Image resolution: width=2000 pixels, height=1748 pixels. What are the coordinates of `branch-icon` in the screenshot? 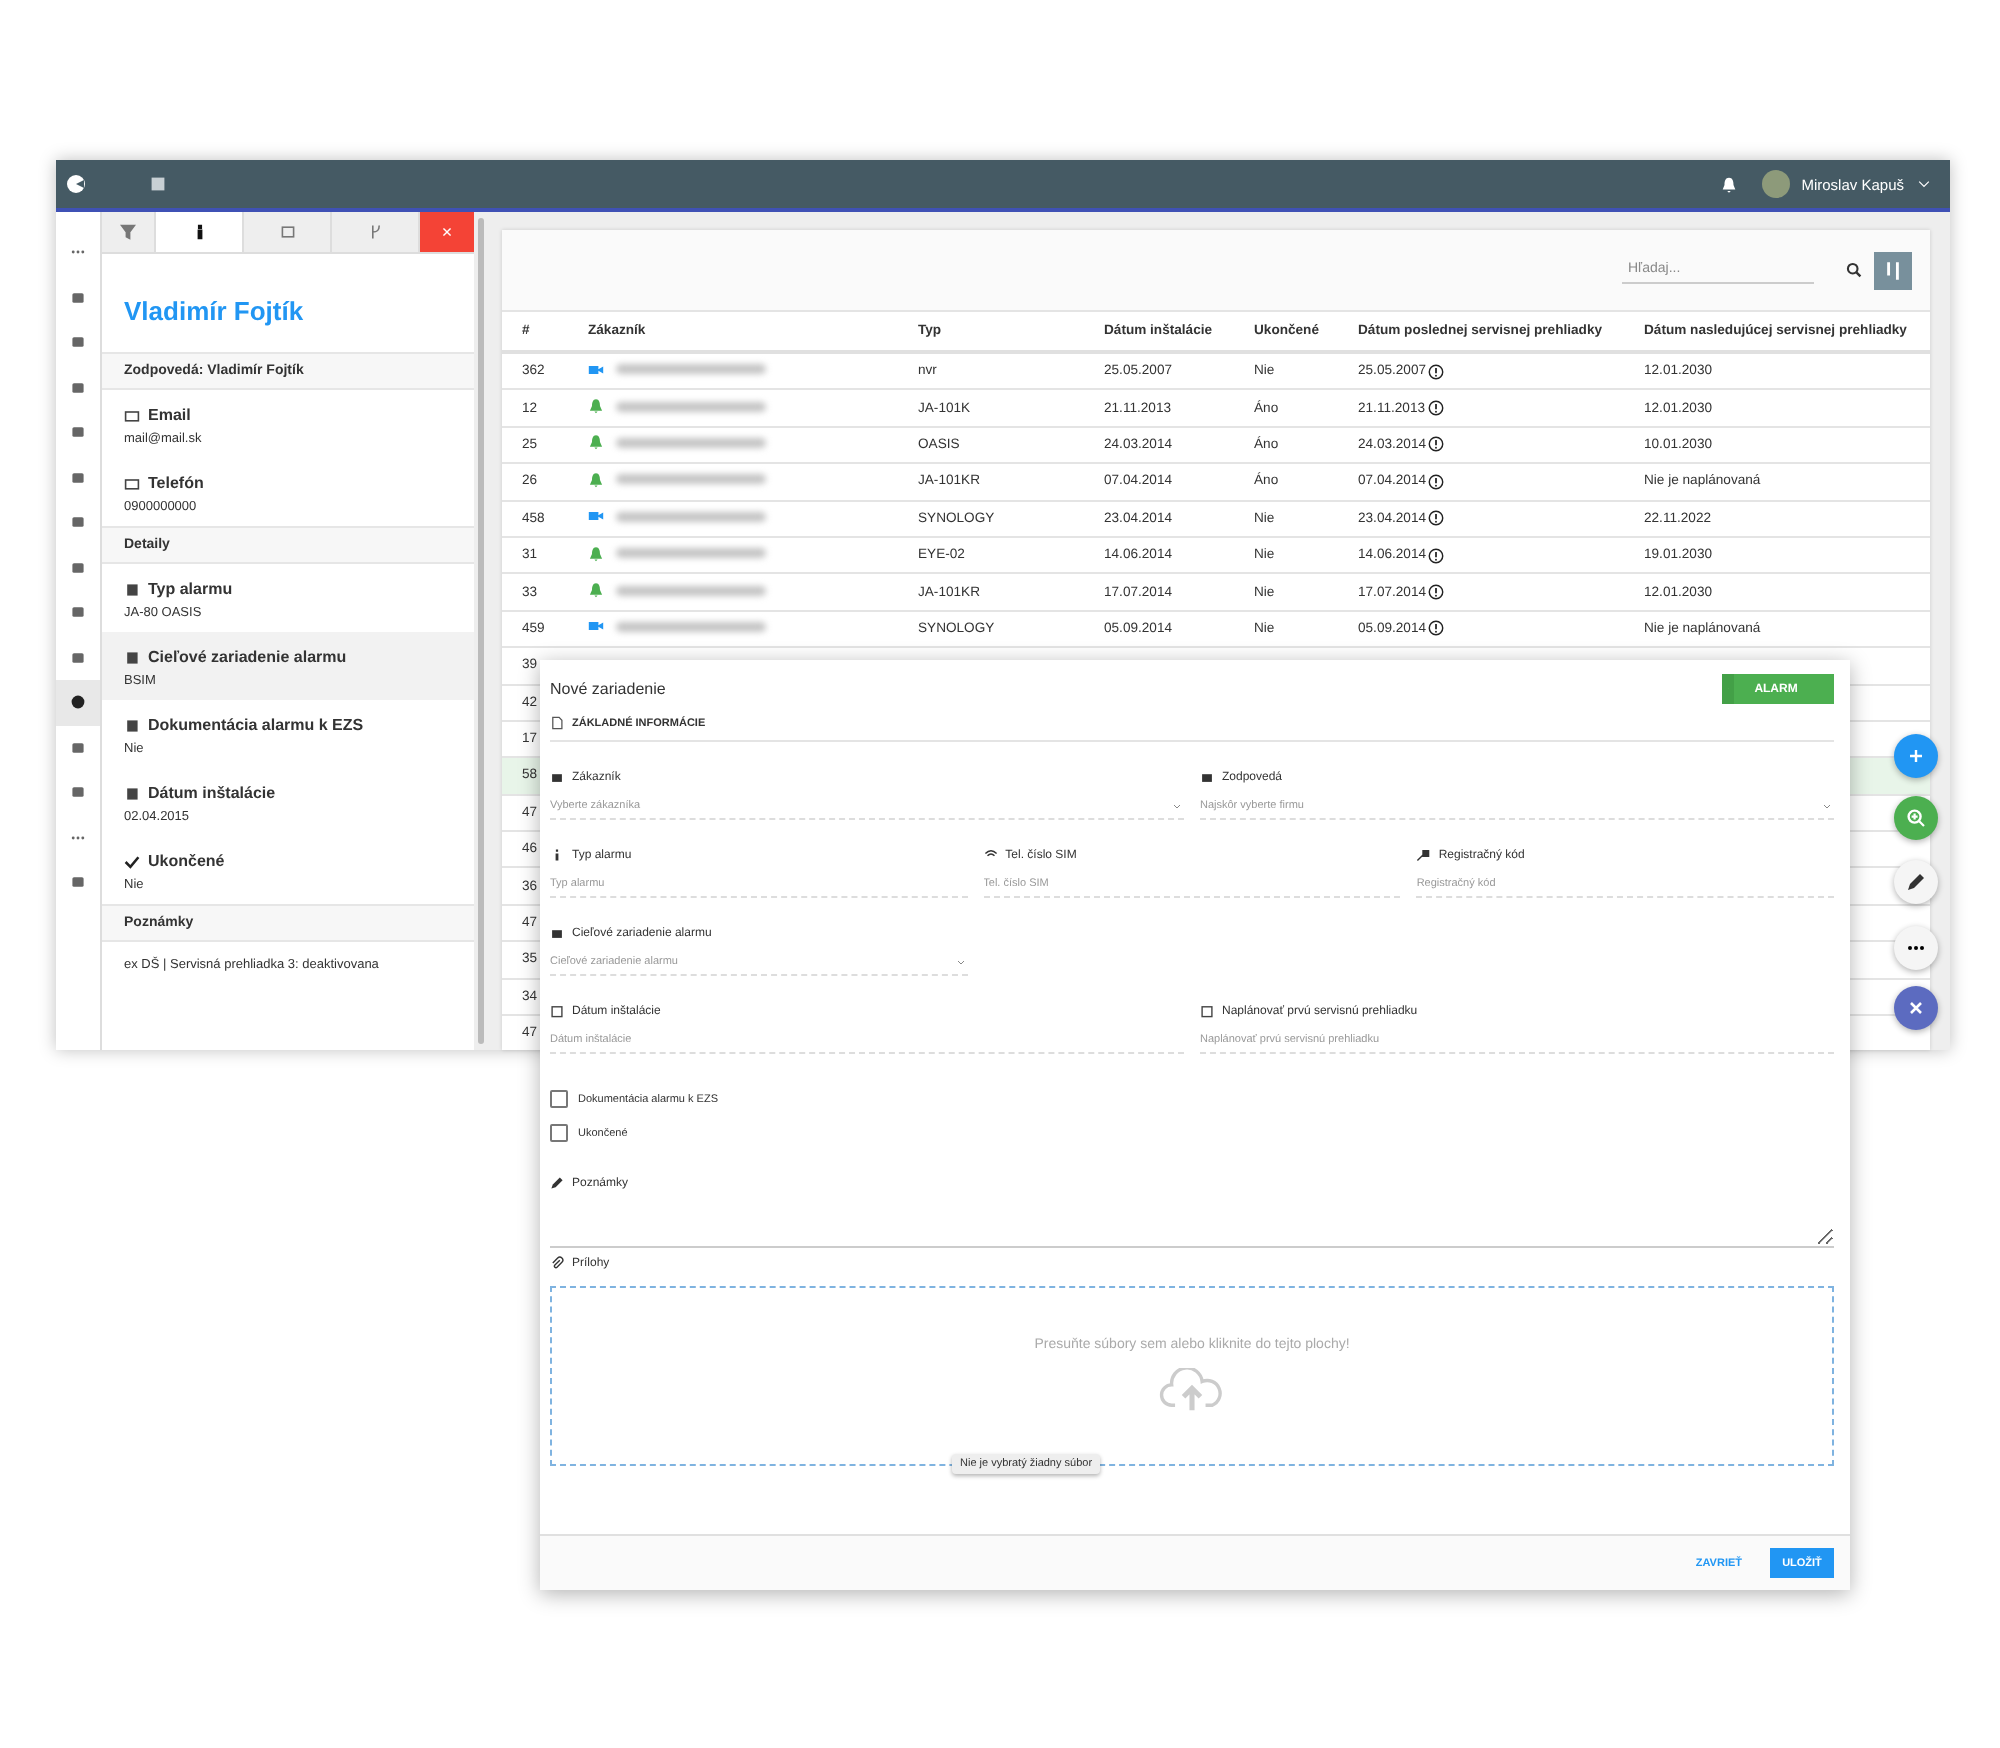 It's located at (375, 232).